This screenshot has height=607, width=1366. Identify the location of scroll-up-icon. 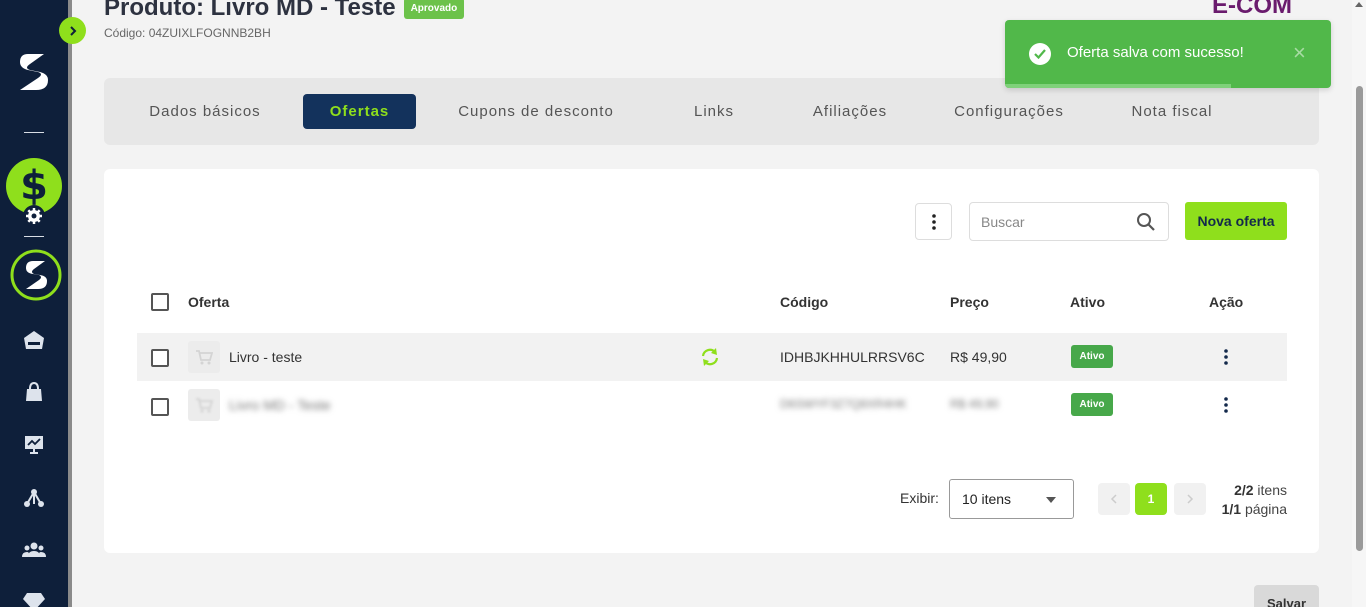
(1359, 4).